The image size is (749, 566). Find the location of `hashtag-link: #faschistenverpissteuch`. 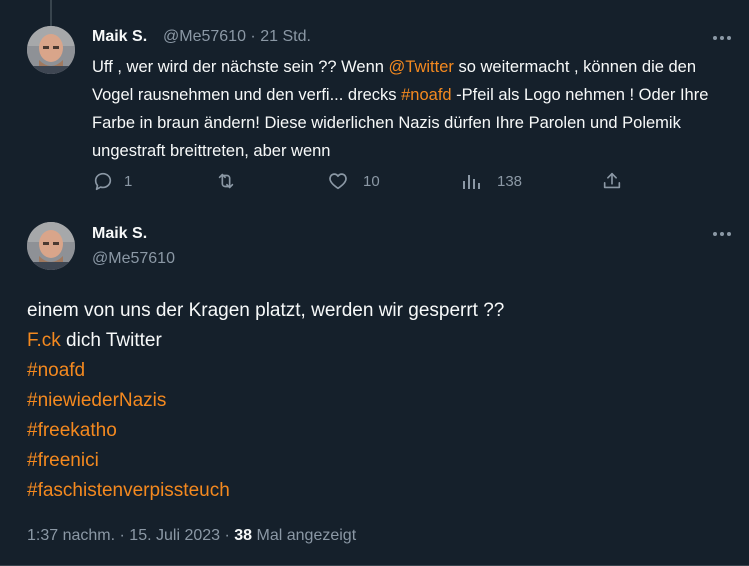

hashtag-link: #faschistenverpissteuch is located at coordinates (128, 490).